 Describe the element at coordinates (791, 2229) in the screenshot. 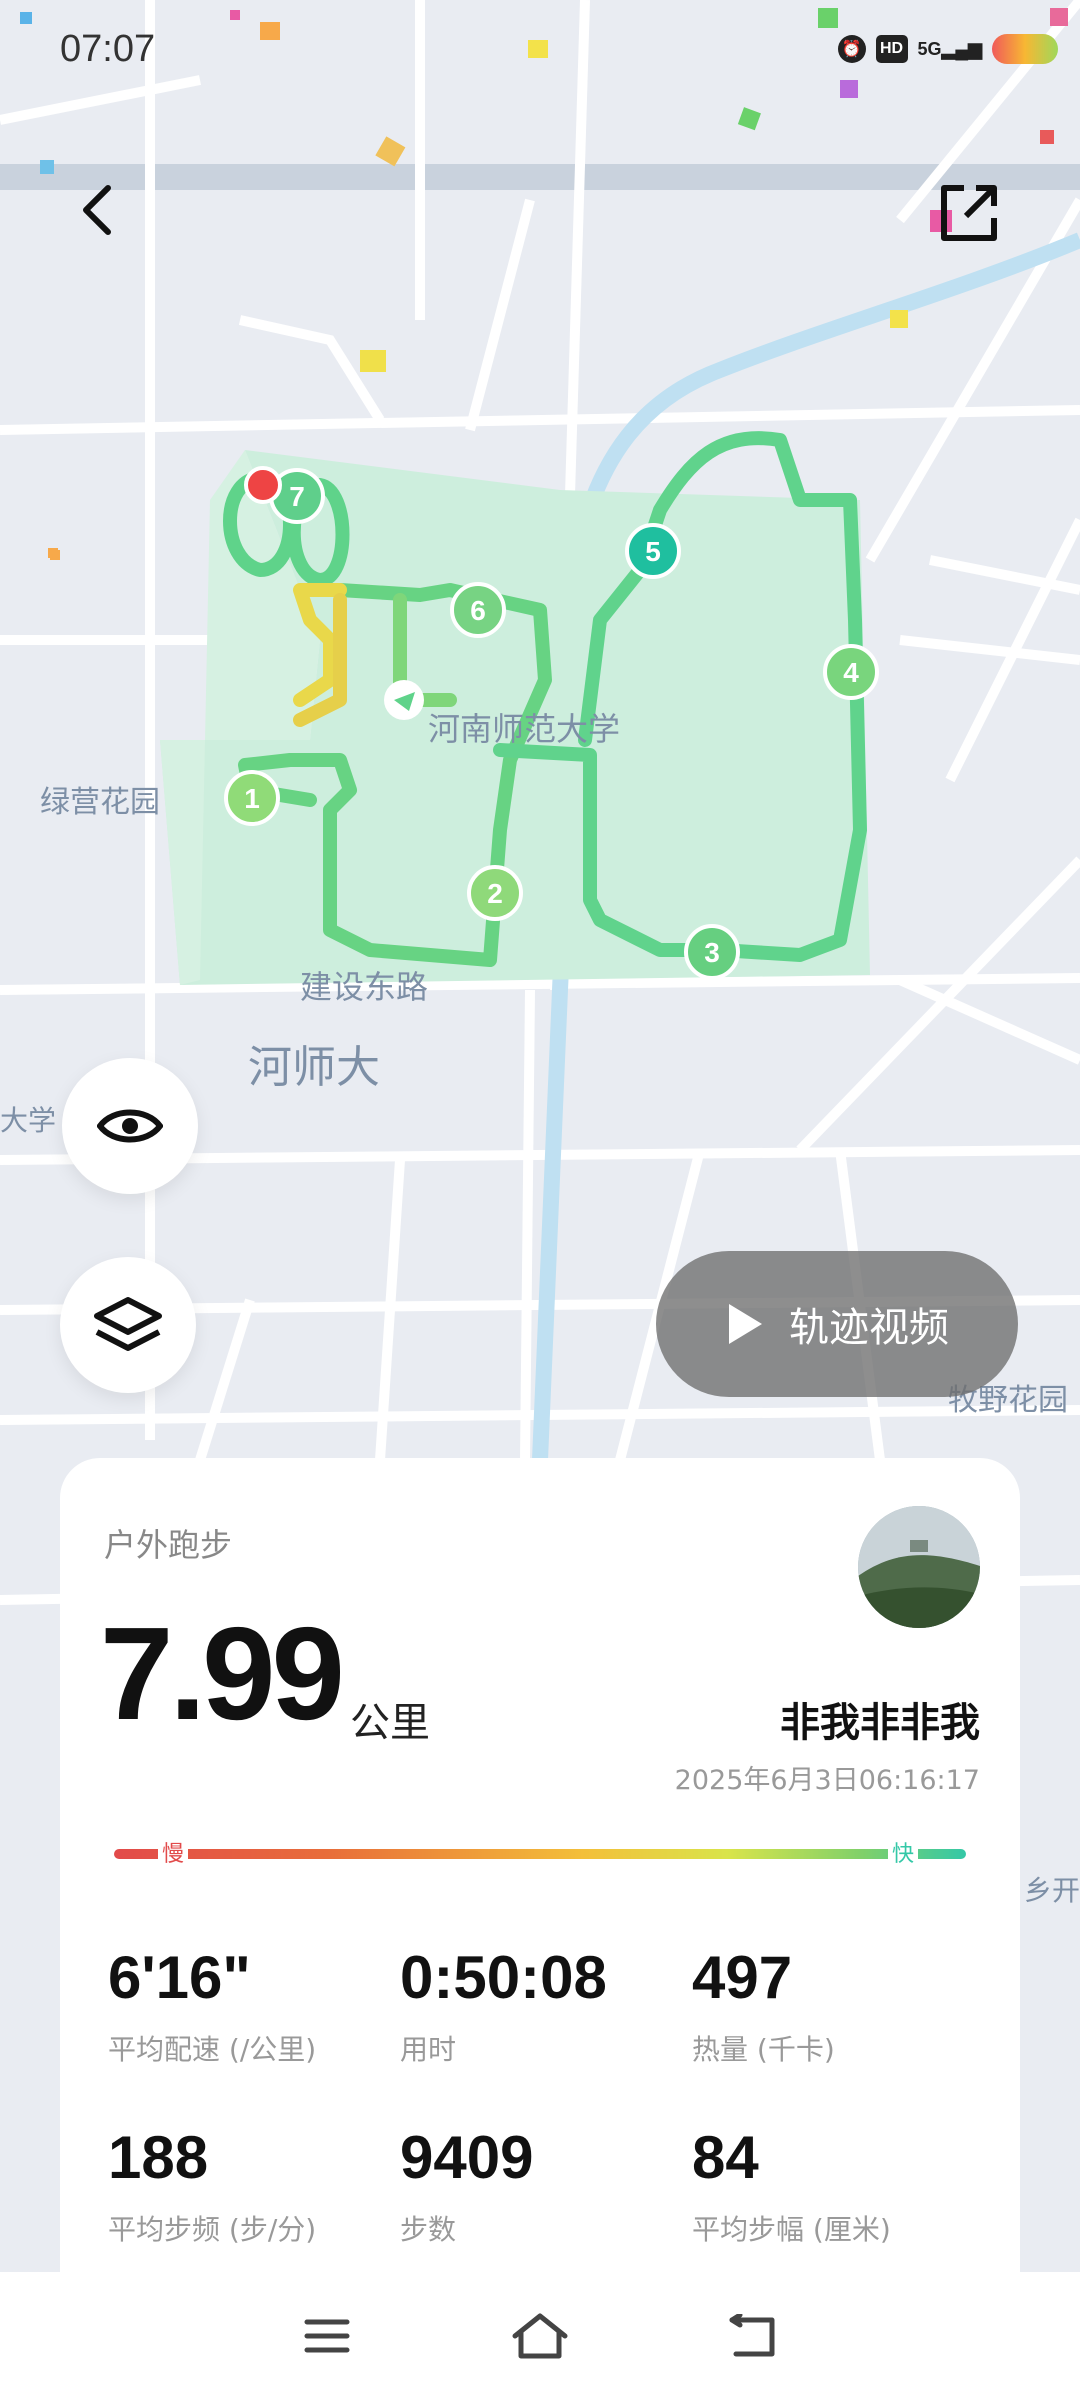

I see `stat-label: 平均步幅 (厘米)` at that location.